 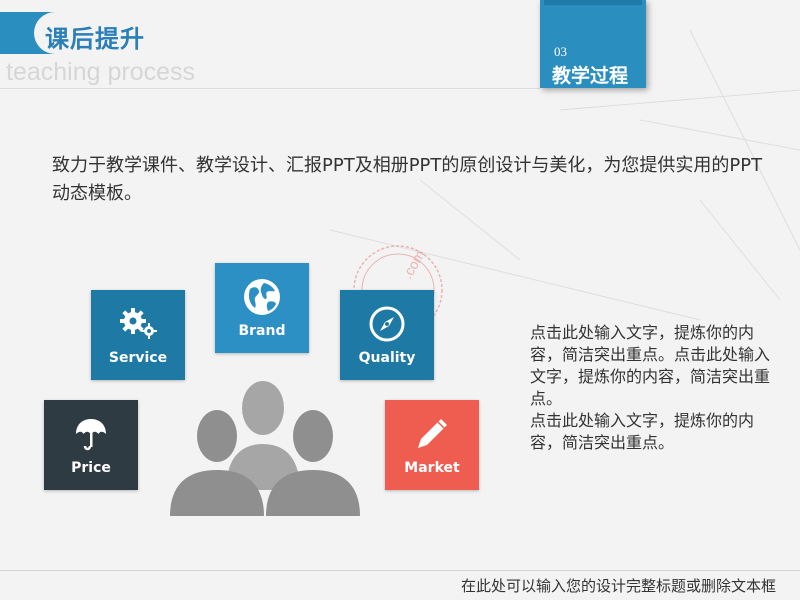 I want to click on price-tile: Price, so click(x=91, y=445).